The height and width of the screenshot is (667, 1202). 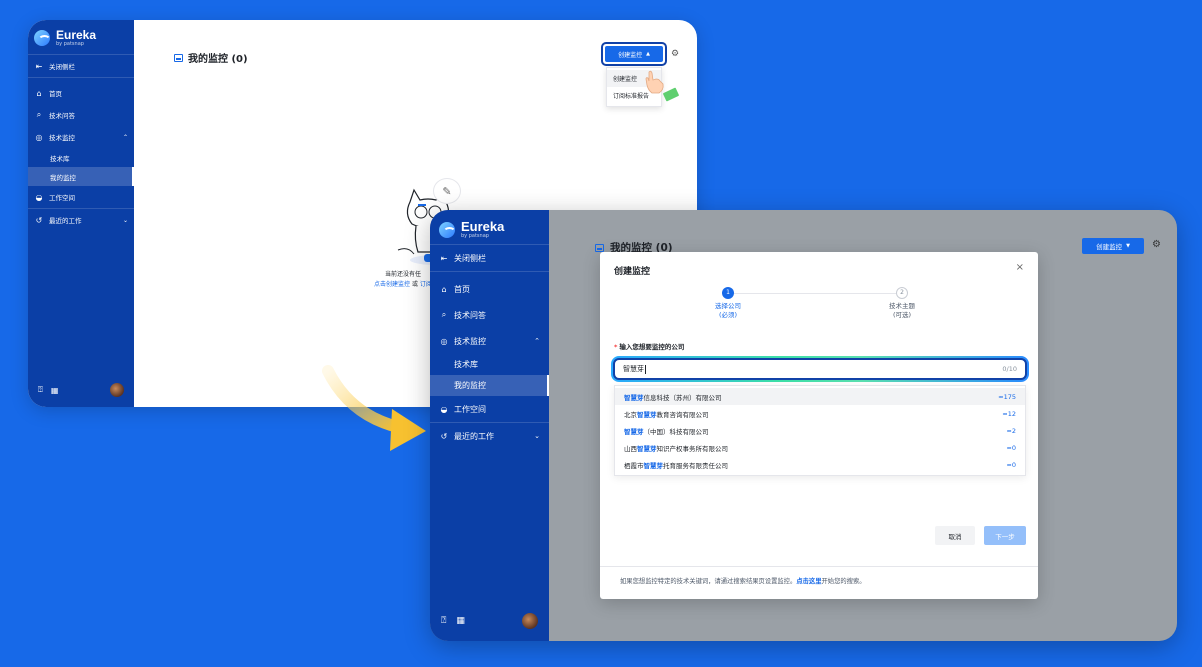 I want to click on next-step-button: 下一步, so click(x=1005, y=535).